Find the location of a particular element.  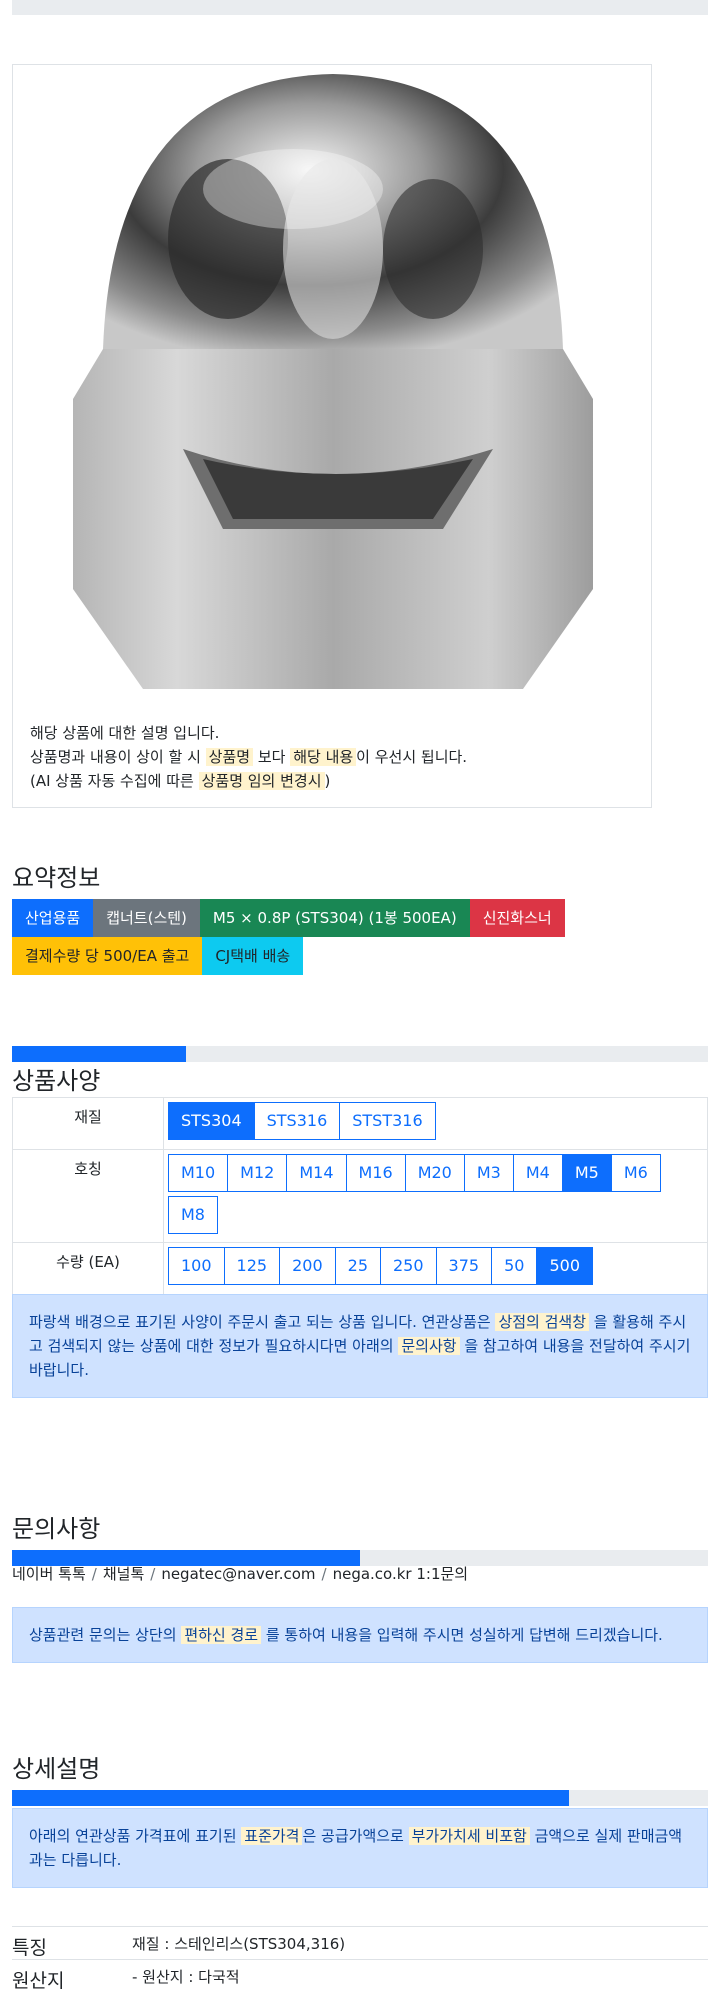

spec-label-material: 재질 is located at coordinates (88, 1123).